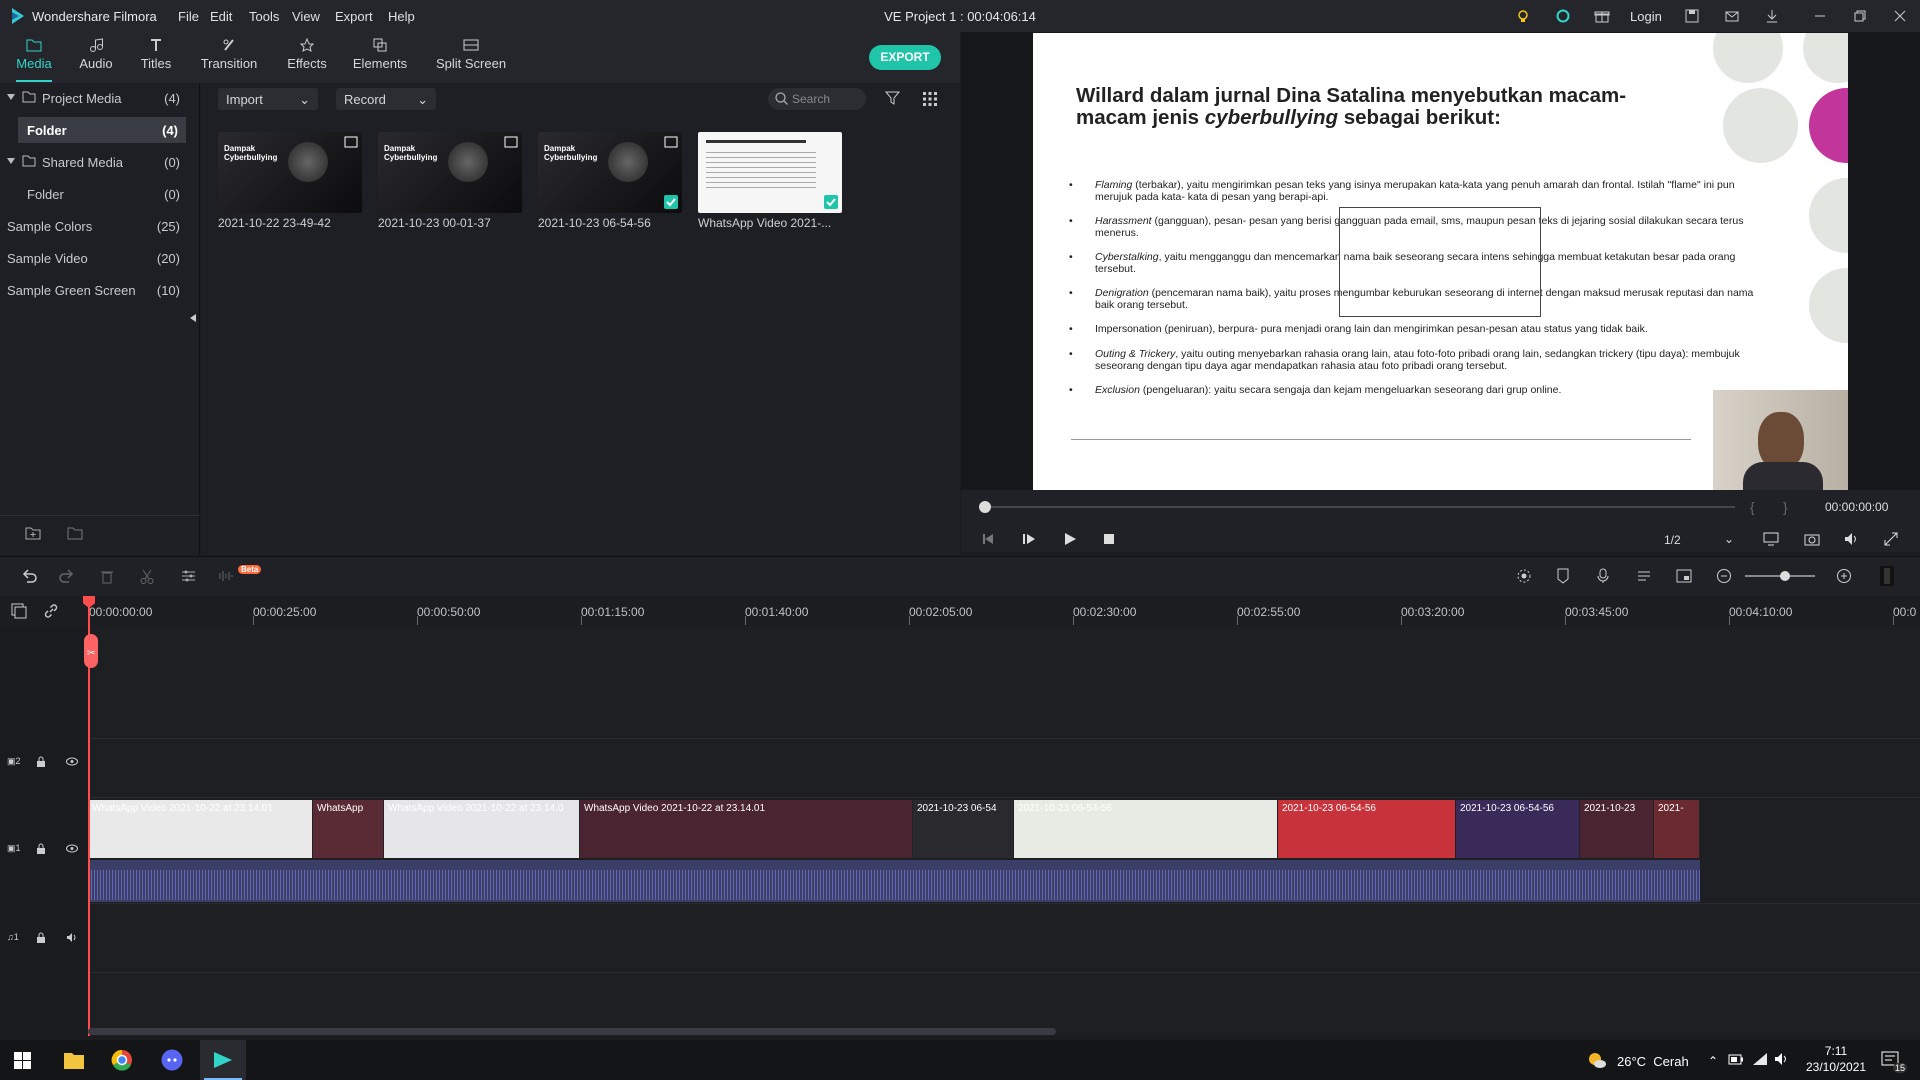  Describe the element at coordinates (306, 16) in the screenshot. I see `menu-view: View` at that location.